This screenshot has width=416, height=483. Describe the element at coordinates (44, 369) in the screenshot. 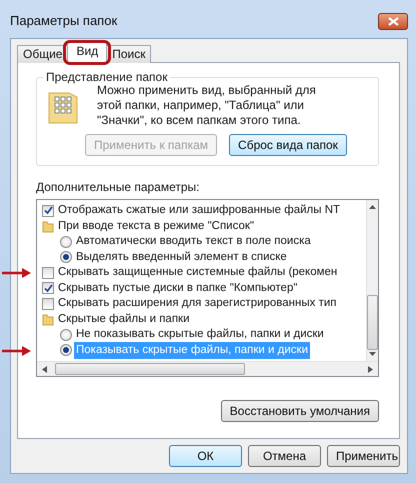

I see `scroll-left-arrow` at that location.